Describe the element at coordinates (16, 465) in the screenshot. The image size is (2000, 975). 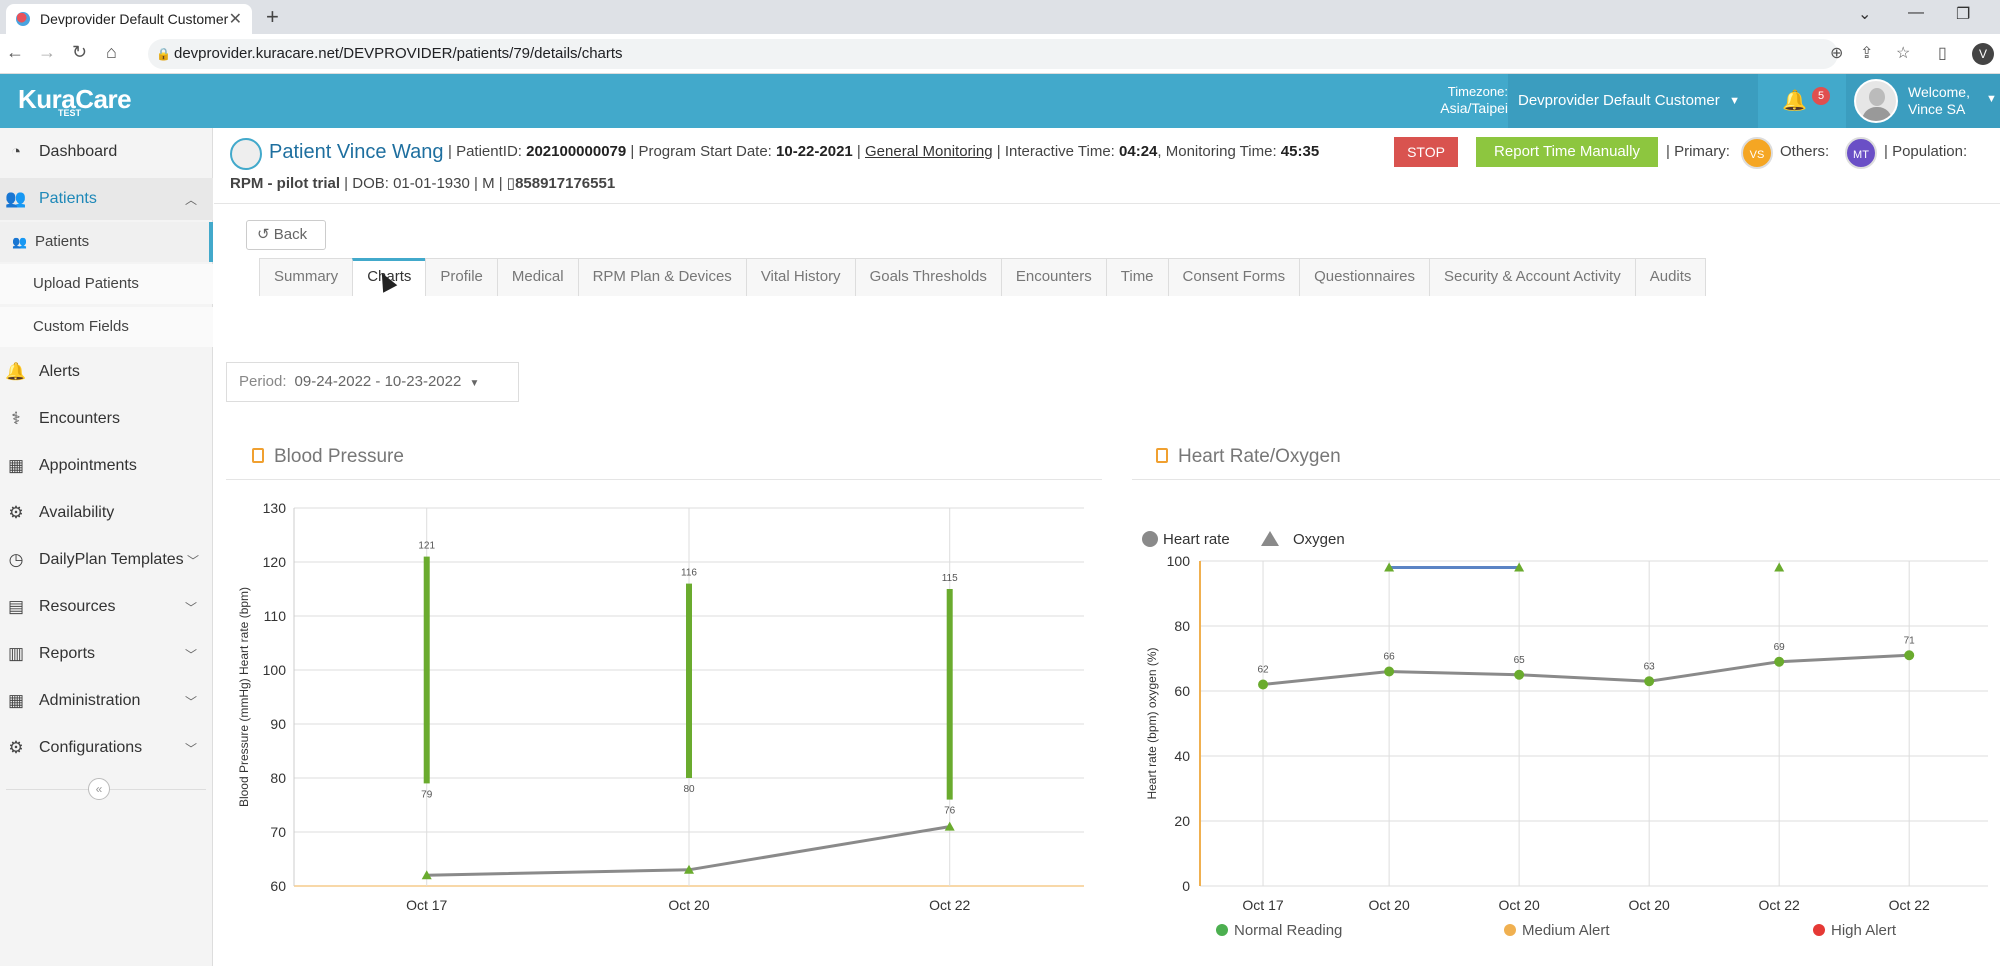
I see `calendar-icon: ▦` at that location.